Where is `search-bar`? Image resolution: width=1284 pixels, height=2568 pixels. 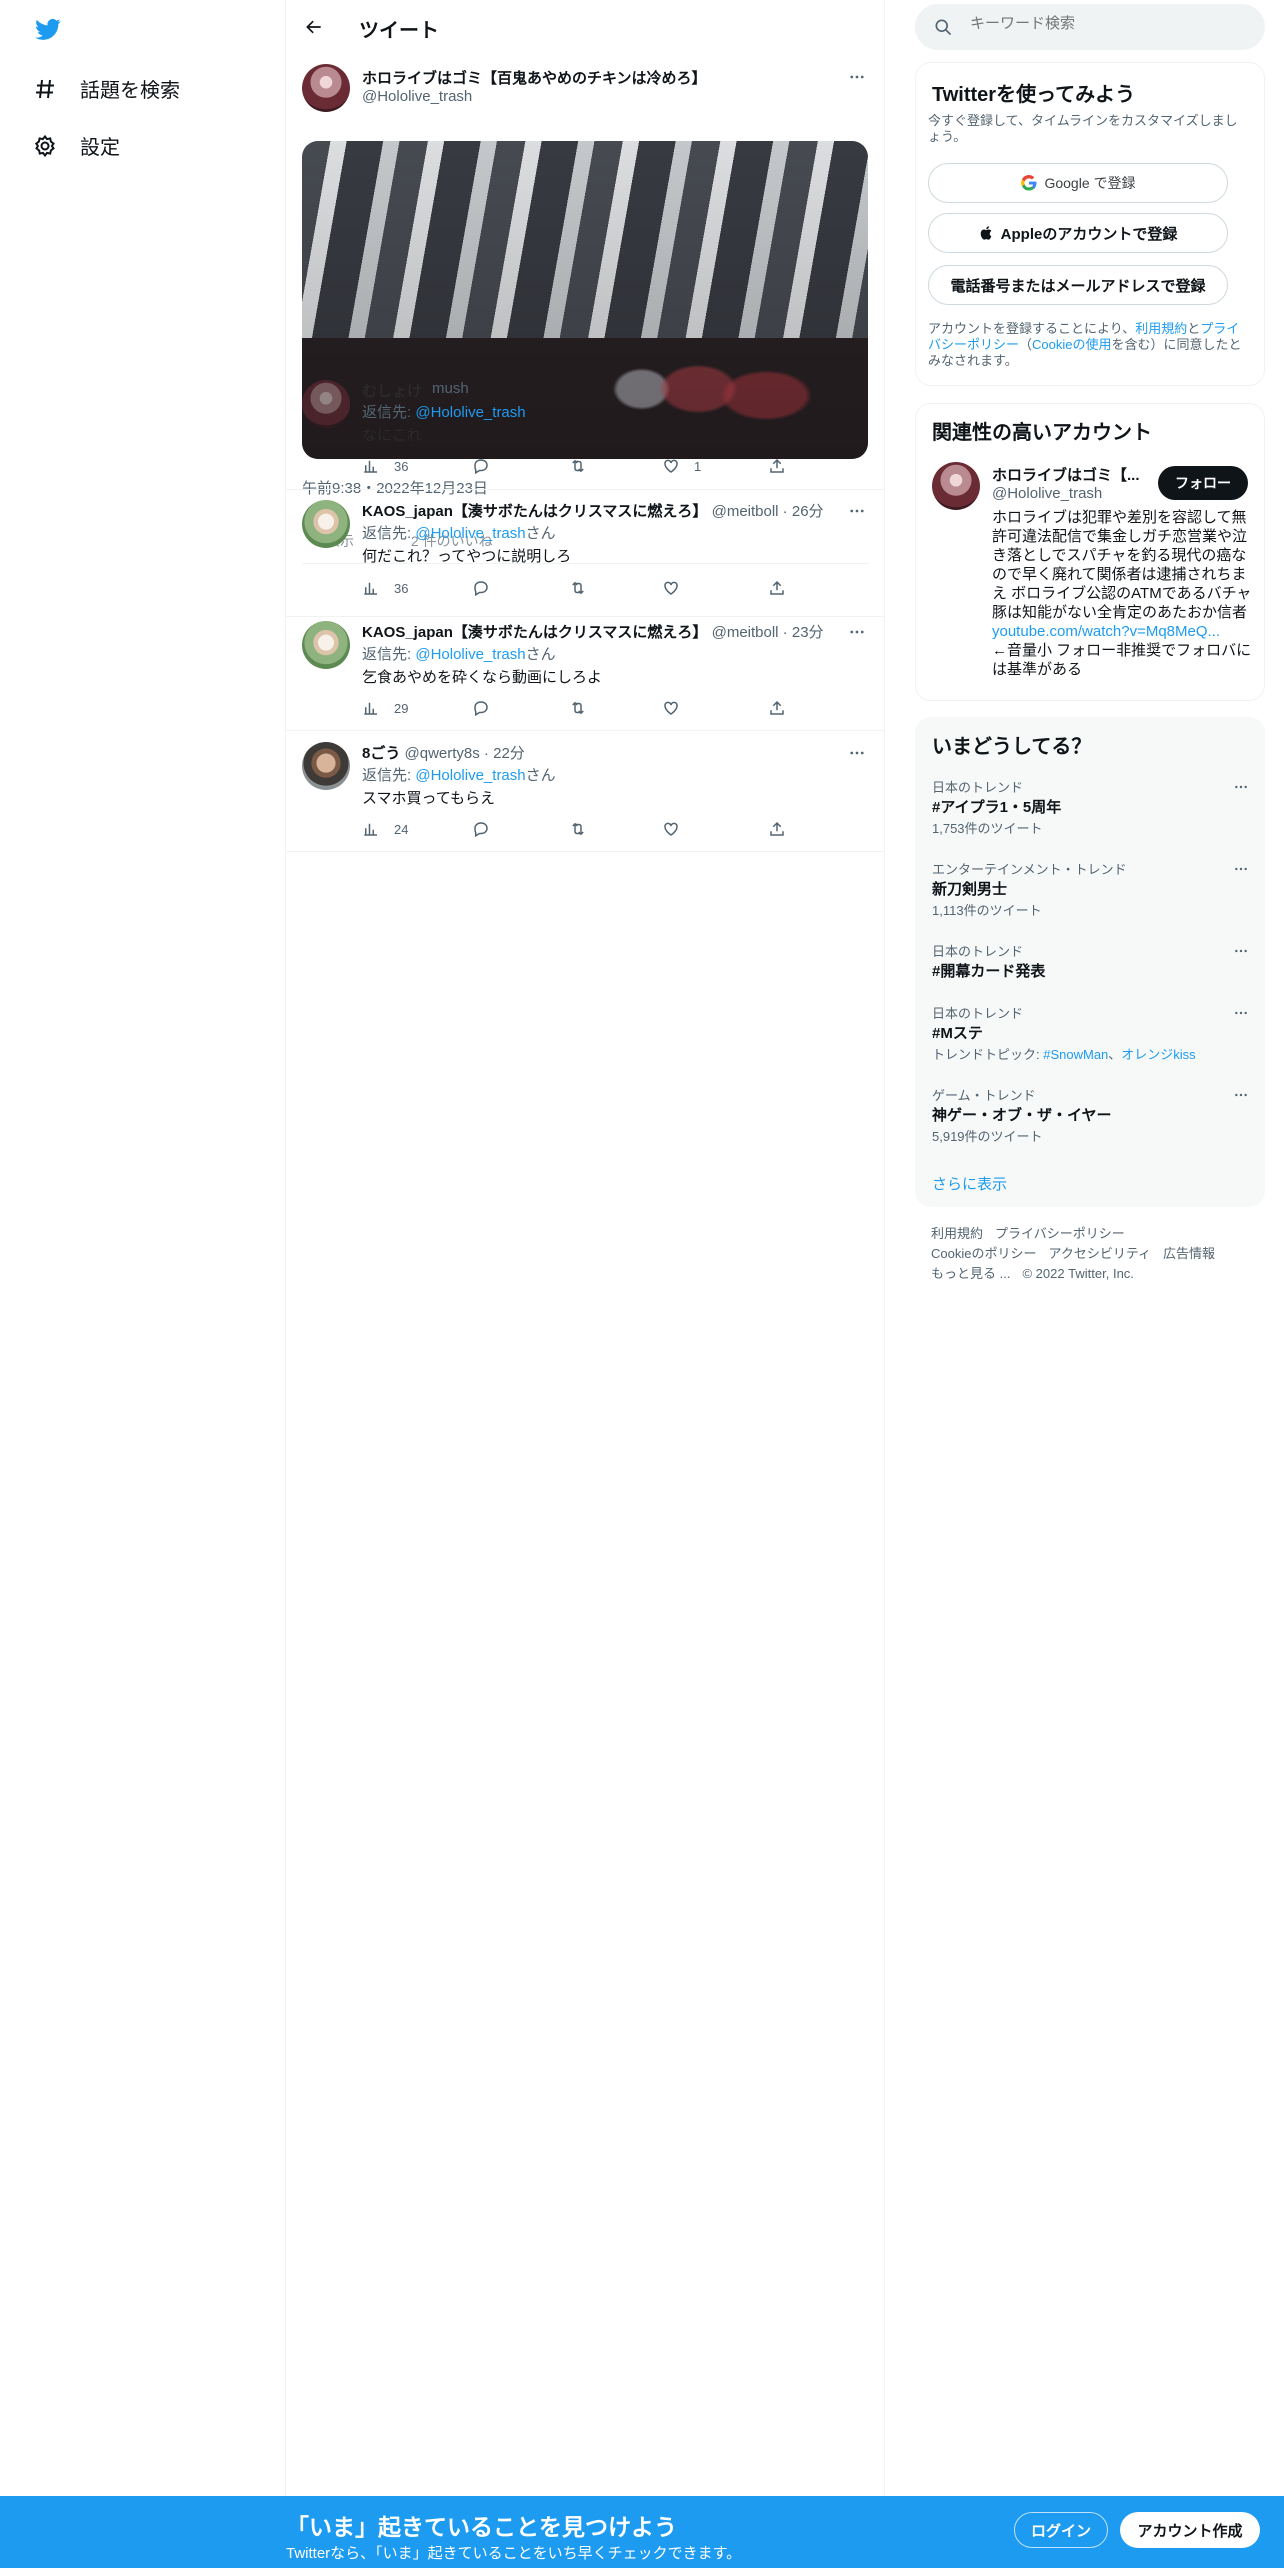 search-bar is located at coordinates (1090, 27).